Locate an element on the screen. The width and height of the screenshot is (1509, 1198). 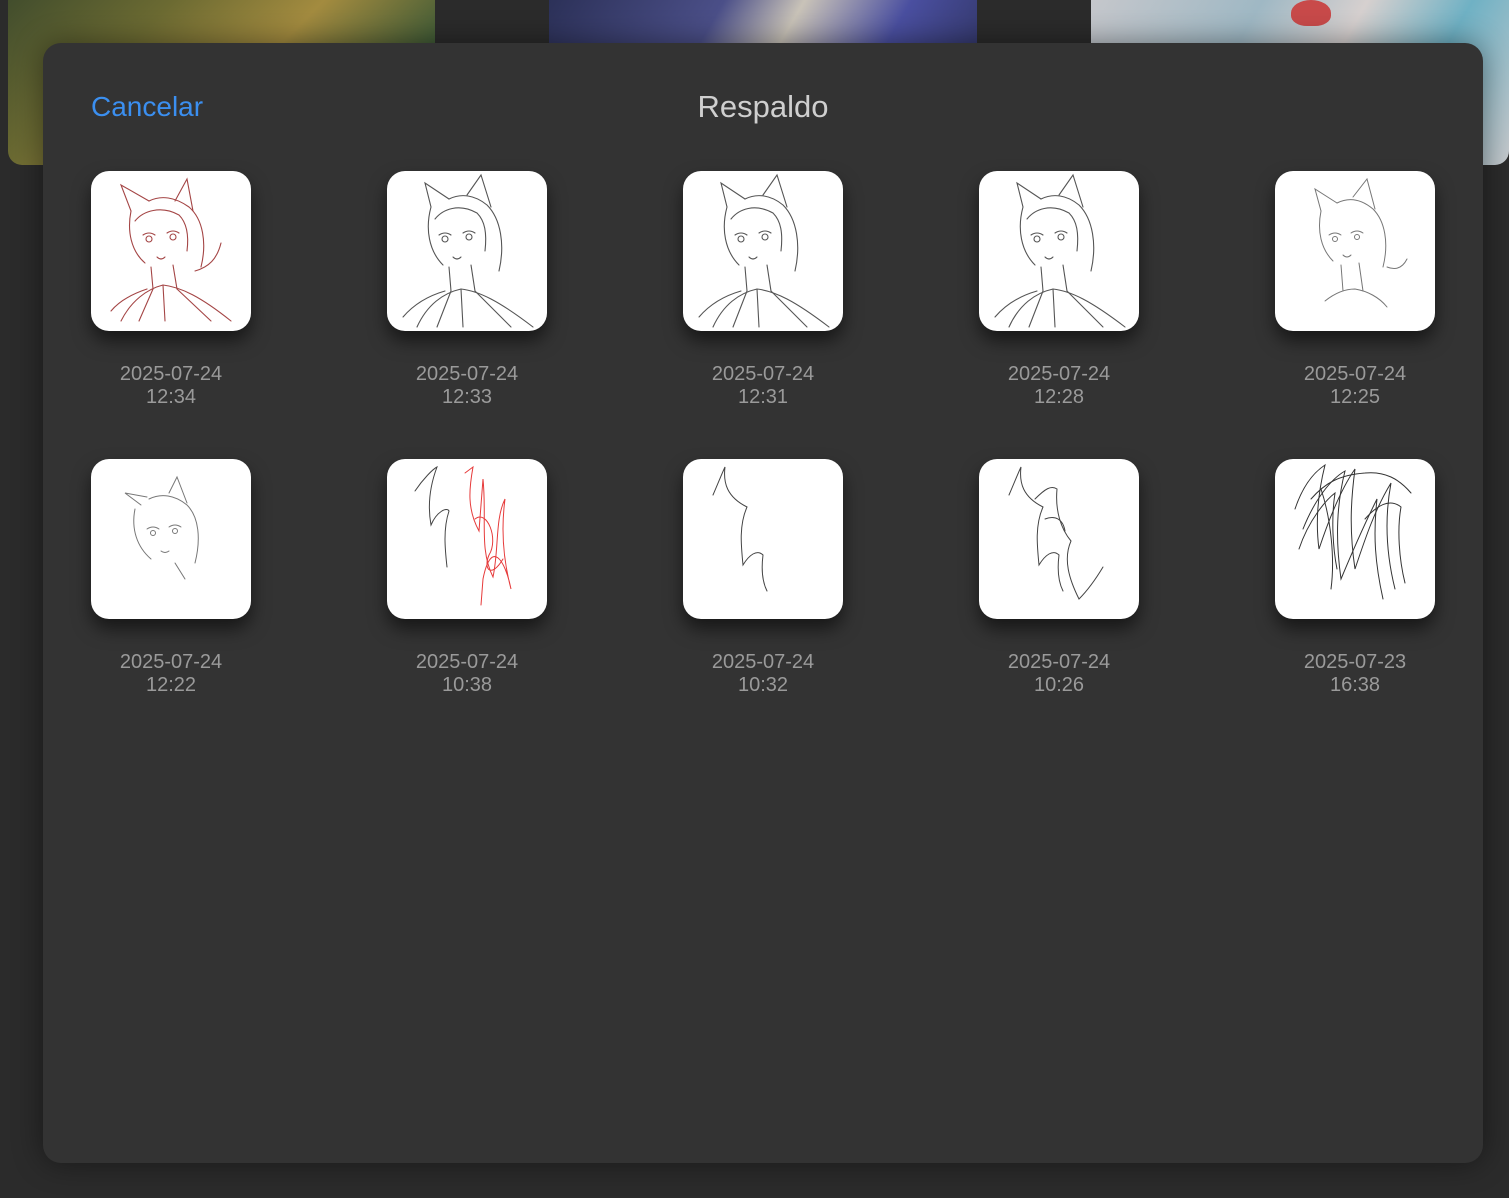
backup-timestamp: 2025-07-24 12:33 is located at coordinates (467, 385).